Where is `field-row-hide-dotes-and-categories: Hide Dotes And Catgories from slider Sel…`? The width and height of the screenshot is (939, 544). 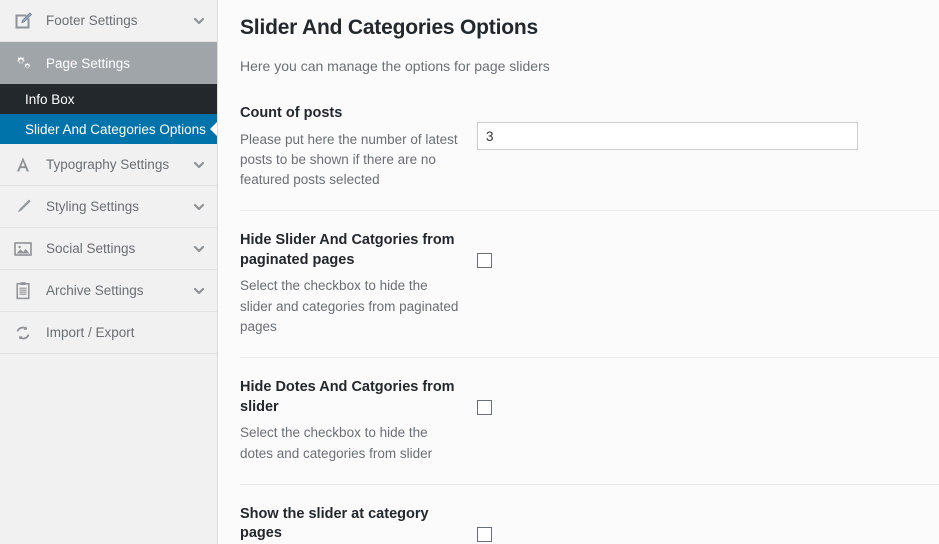 field-row-hide-dotes-and-categories: Hide Dotes And Catgories from slider Sel… is located at coordinates (589, 431).